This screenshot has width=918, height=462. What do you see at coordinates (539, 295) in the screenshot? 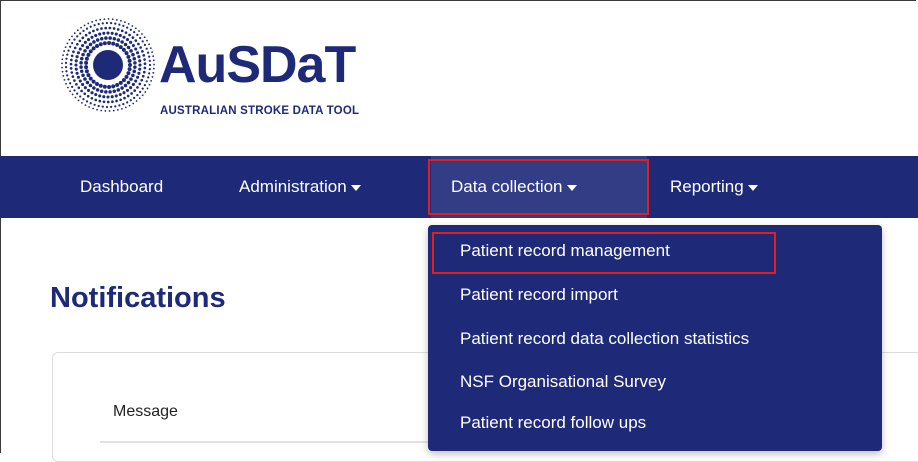
I see `menu-item-patient-record-import: Patient record import` at bounding box center [539, 295].